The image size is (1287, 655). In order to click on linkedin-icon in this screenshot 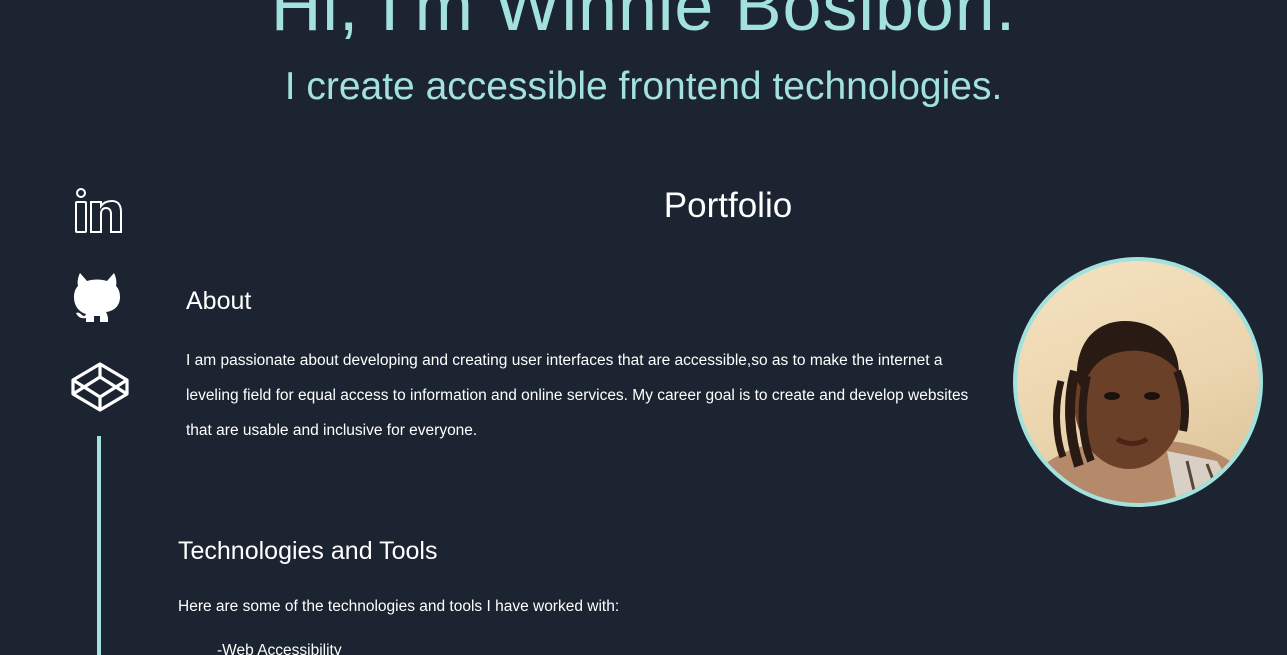, I will do `click(98, 210)`.